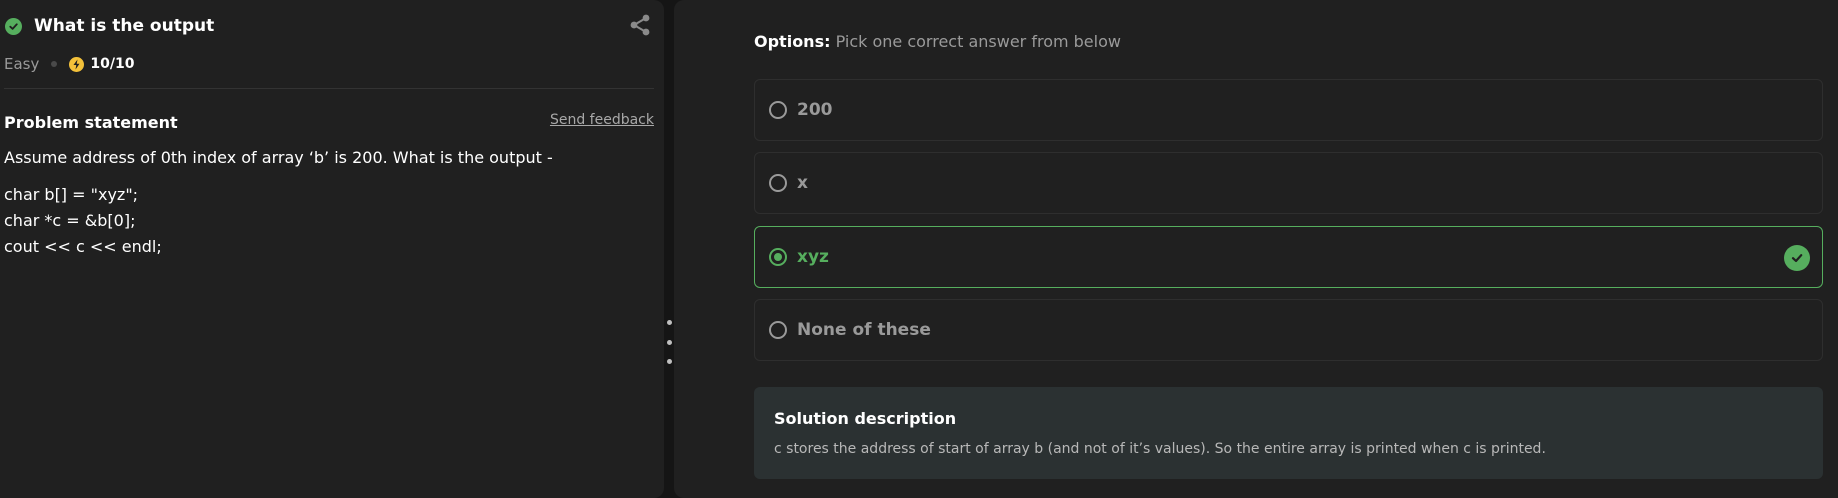  What do you see at coordinates (813, 257) in the screenshot?
I see `option-label: xyz` at bounding box center [813, 257].